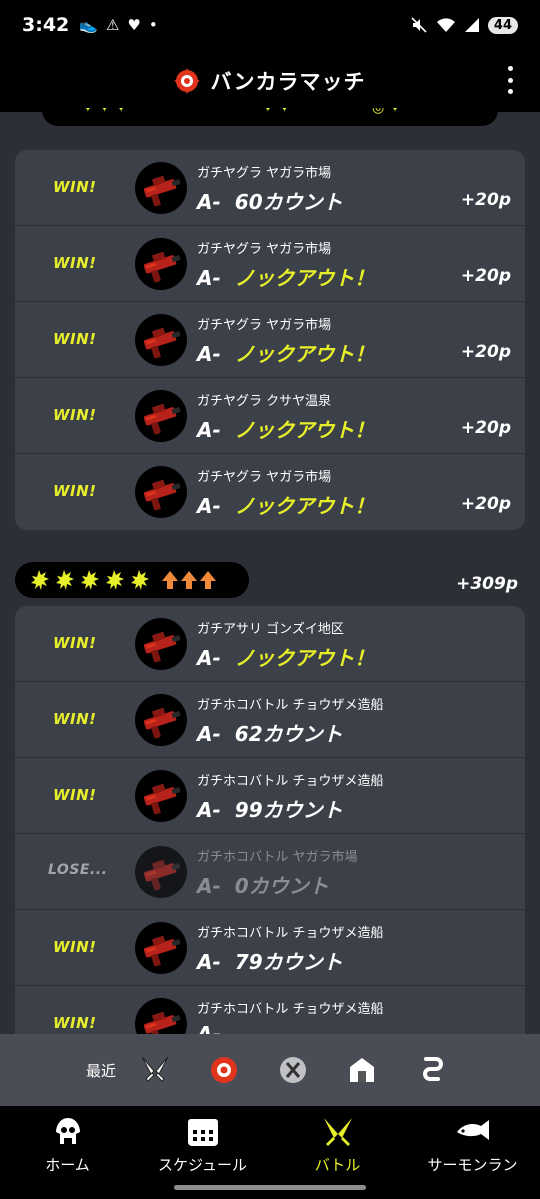 The width and height of the screenshot is (540, 1199). What do you see at coordinates (224, 1070) in the screenshot?
I see `anarchy-battle-icon` at bounding box center [224, 1070].